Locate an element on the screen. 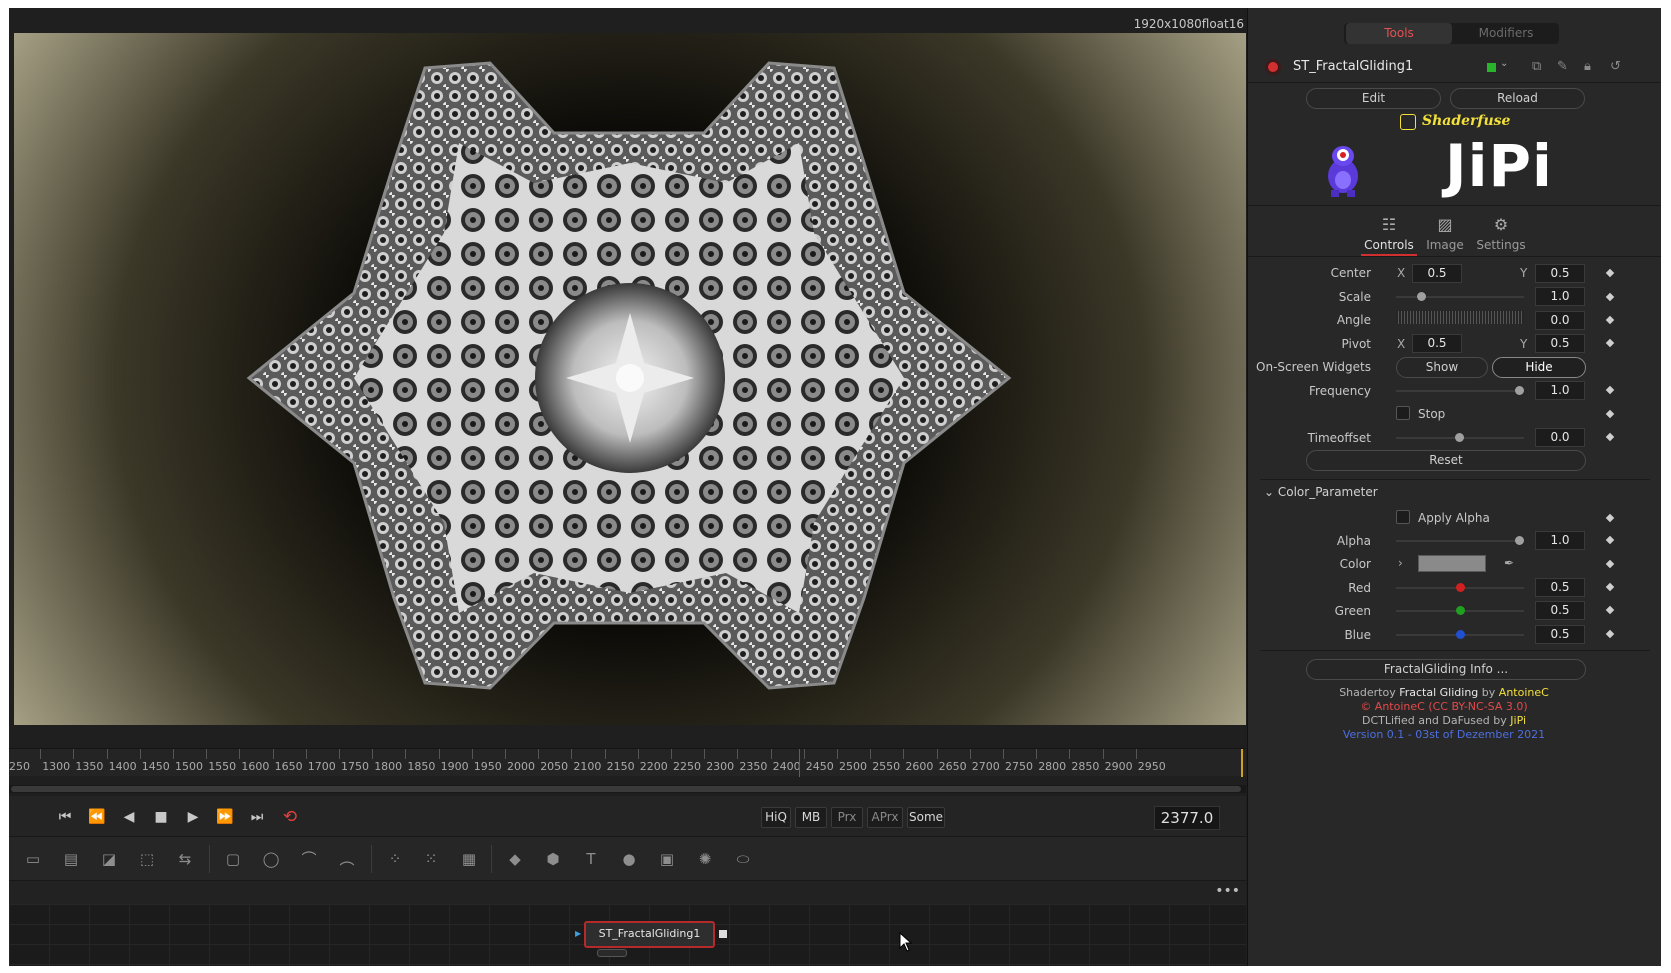  more-options-icon: ••• is located at coordinates (1227, 891).